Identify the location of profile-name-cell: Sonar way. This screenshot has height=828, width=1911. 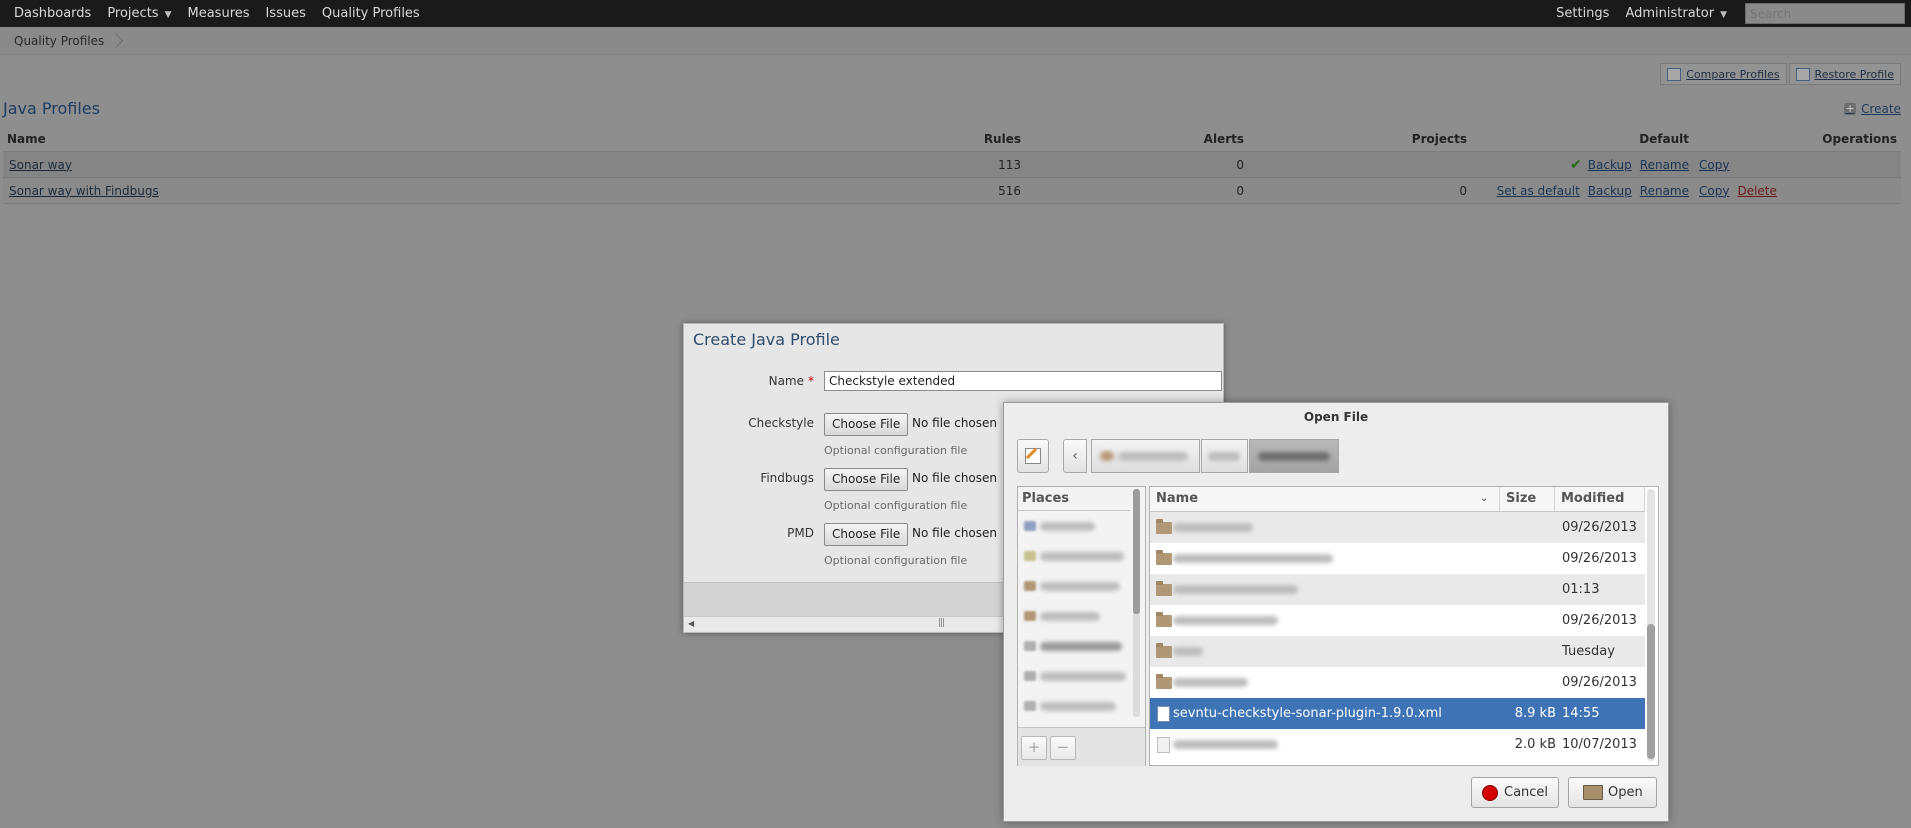
(450, 164).